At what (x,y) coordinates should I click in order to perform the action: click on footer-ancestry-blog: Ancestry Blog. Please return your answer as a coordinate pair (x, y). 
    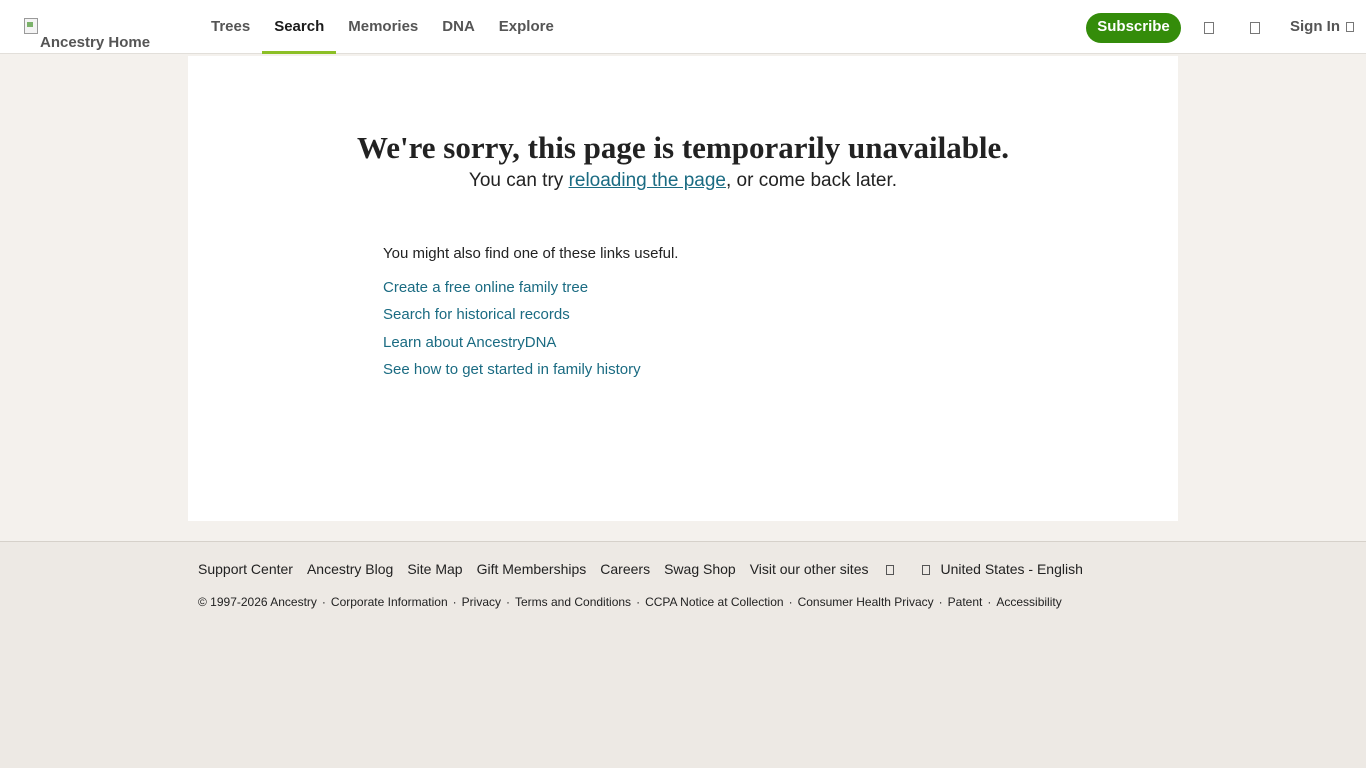
    Looking at the image, I should click on (350, 569).